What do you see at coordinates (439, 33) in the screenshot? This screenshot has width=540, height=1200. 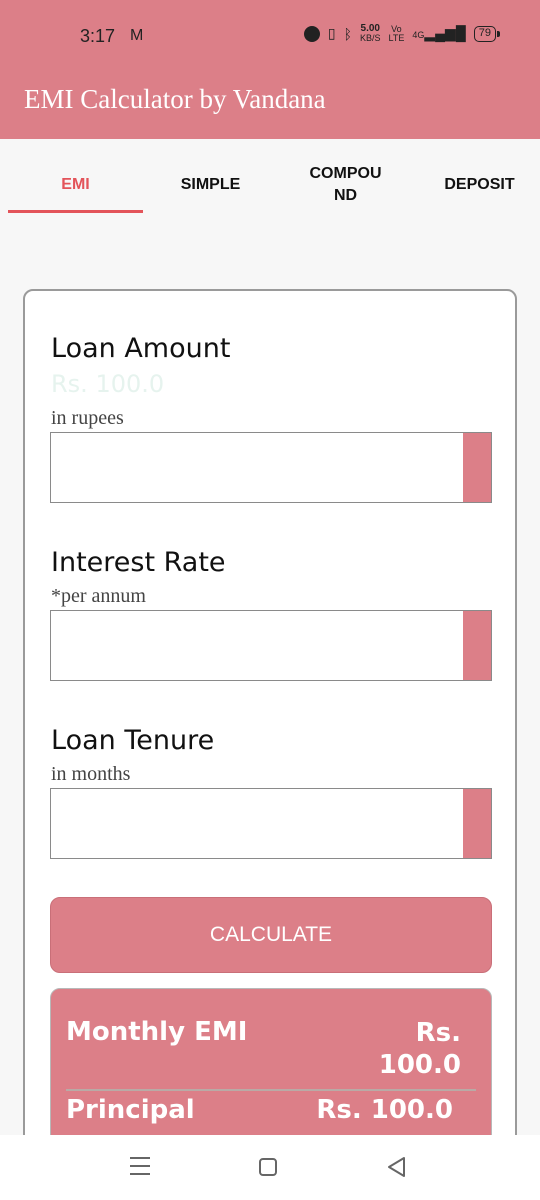 I see `signal-icon: 4G▂▄▆█` at bounding box center [439, 33].